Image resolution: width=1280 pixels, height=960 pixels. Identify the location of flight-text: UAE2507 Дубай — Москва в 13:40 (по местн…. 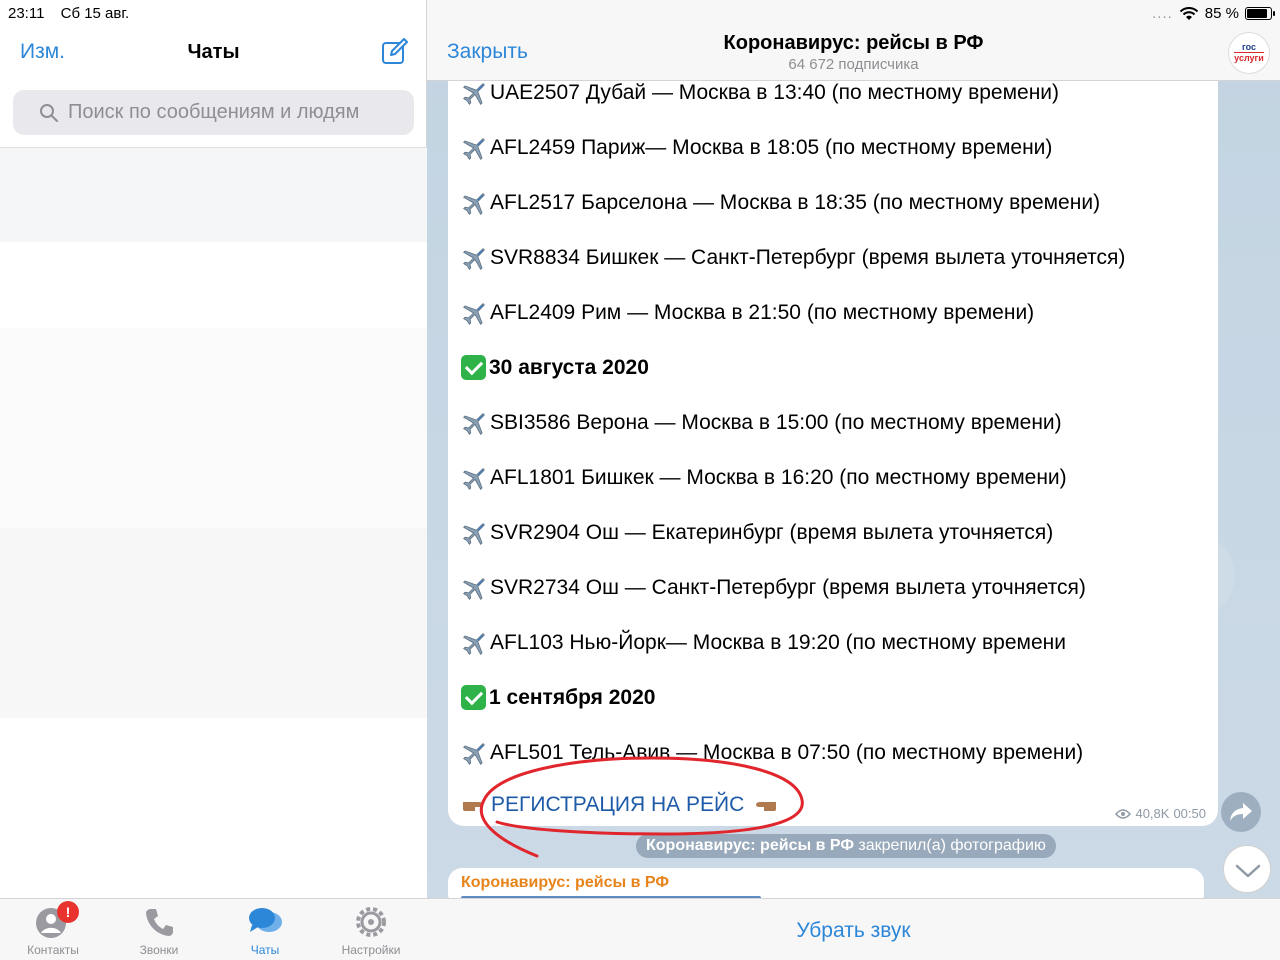
(775, 92).